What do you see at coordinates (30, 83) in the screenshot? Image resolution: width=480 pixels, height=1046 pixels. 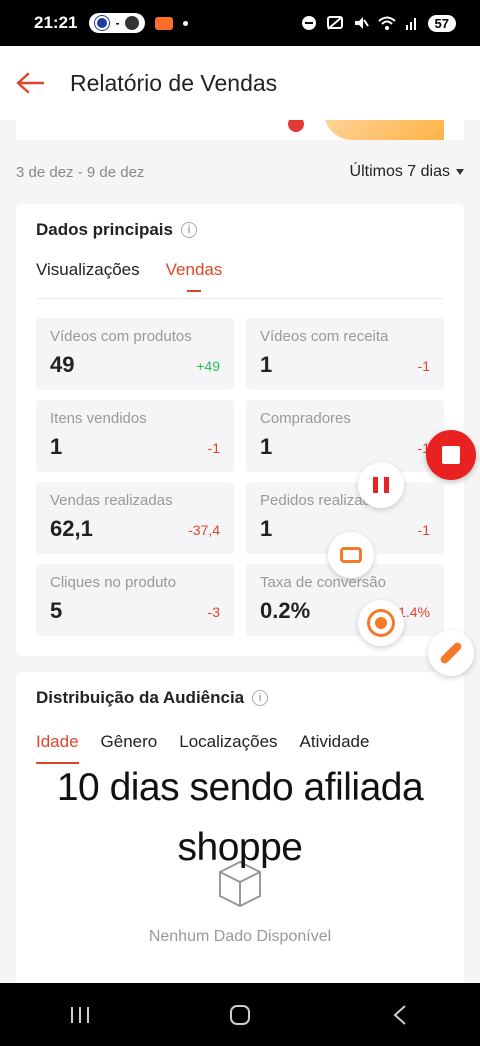 I see `arrow-left-icon` at bounding box center [30, 83].